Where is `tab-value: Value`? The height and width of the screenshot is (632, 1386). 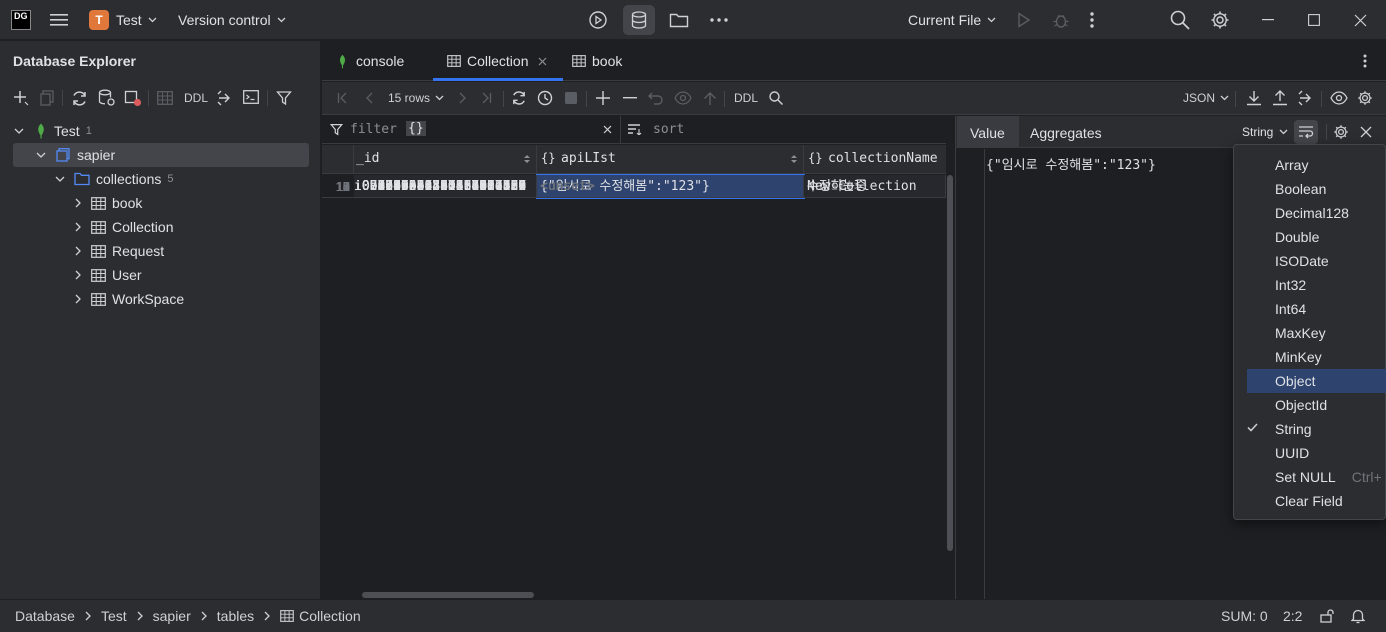
tab-value: Value is located at coordinates (987, 133).